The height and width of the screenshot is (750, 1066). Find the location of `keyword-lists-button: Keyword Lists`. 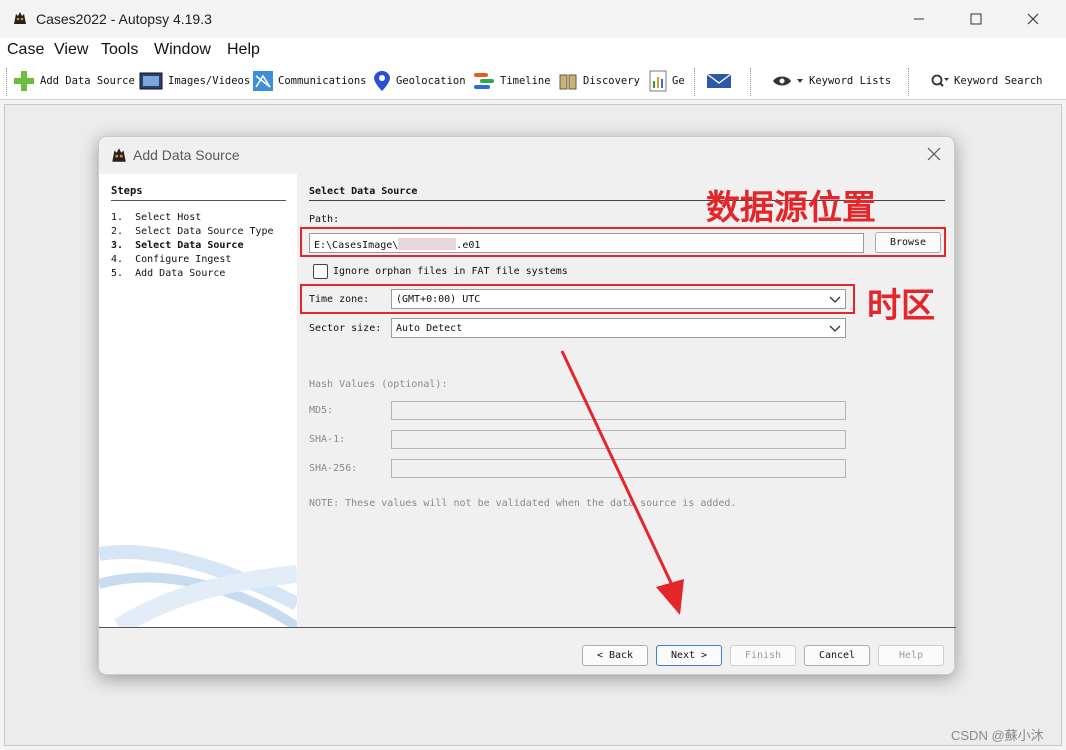

keyword-lists-button: Keyword Lists is located at coordinates (831, 81).